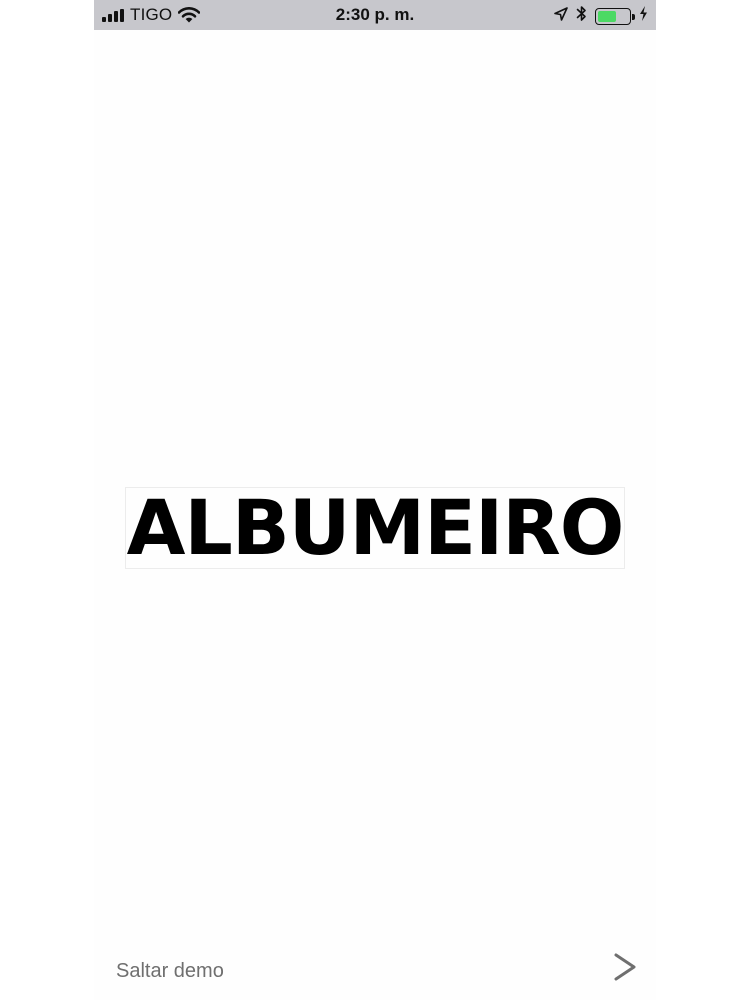  Describe the element at coordinates (375, 15) in the screenshot. I see `status-bar: TIGO 2:30 p. m.` at that location.